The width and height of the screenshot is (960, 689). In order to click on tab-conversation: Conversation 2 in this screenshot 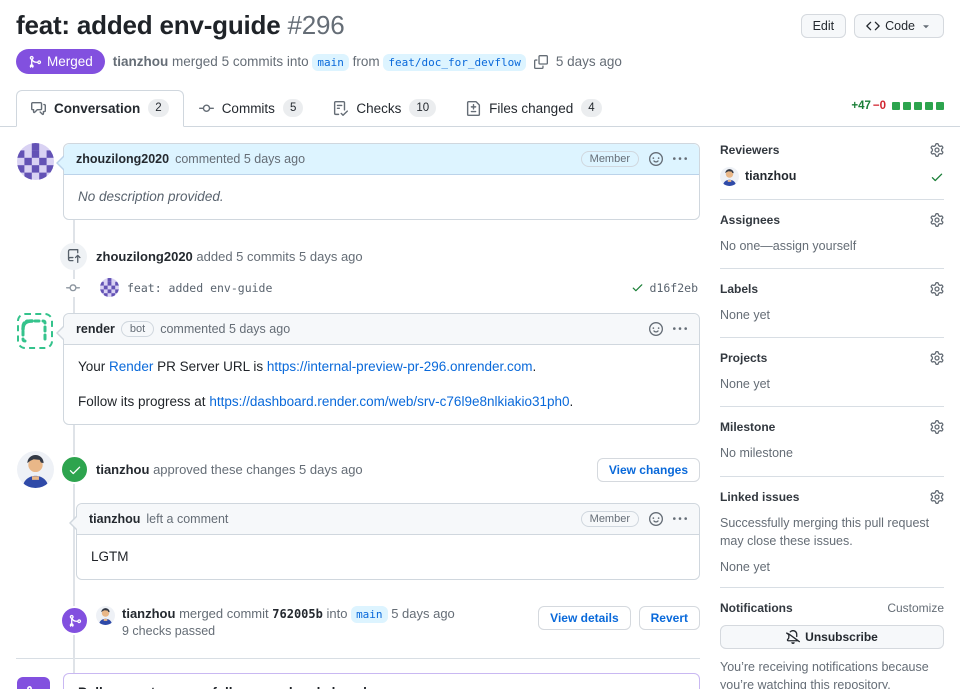, I will do `click(100, 108)`.